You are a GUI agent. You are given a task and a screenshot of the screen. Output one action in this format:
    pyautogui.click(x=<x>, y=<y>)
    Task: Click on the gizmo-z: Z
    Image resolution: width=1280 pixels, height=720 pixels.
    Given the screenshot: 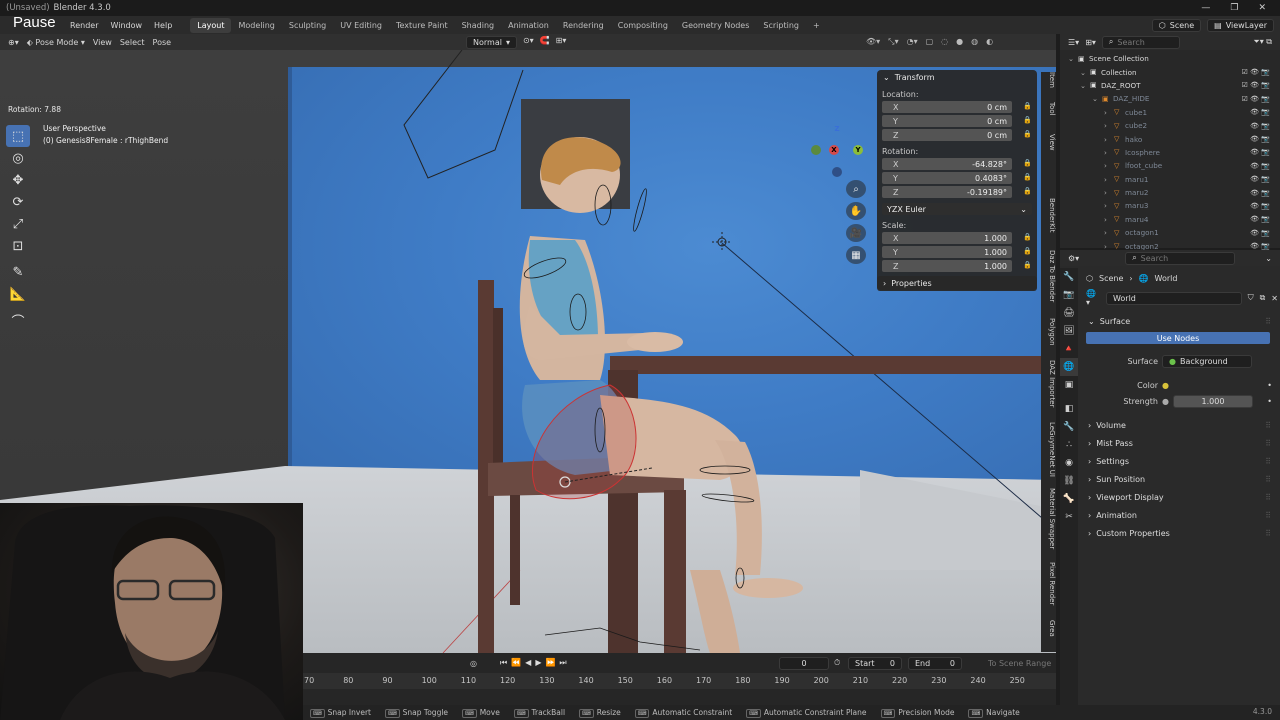 What is the action you would take?
    pyautogui.click(x=837, y=129)
    